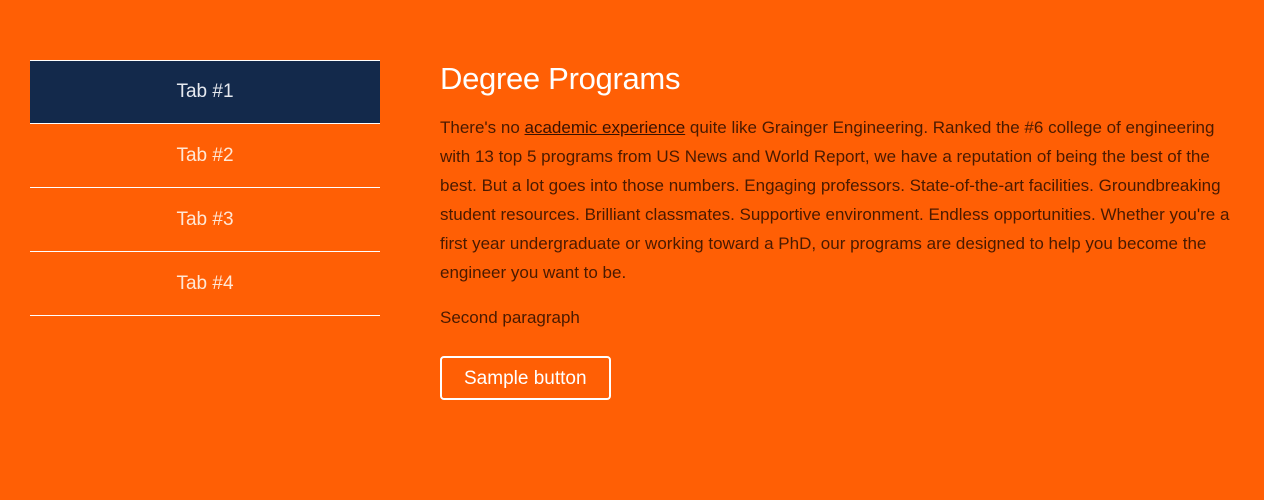 The width and height of the screenshot is (1264, 500). I want to click on intro-text-start: There's no, so click(482, 127).